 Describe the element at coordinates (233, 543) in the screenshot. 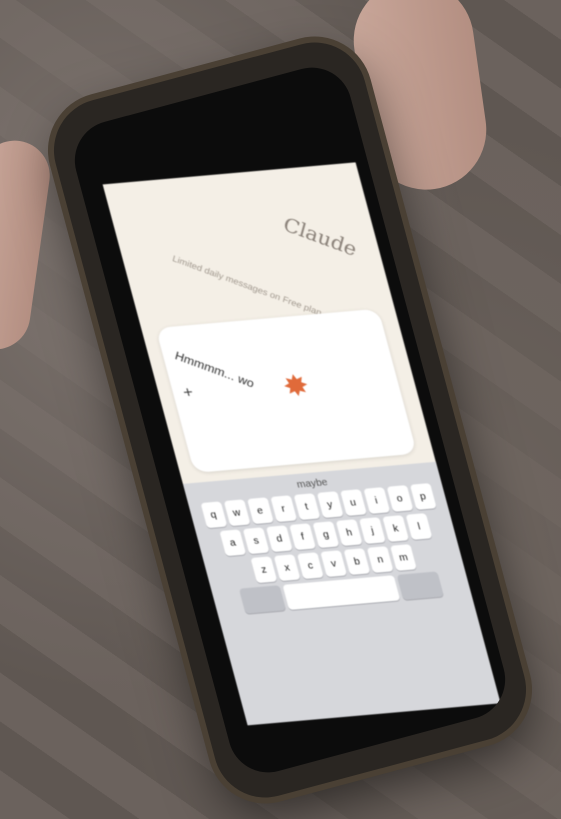

I see `key: a` at that location.